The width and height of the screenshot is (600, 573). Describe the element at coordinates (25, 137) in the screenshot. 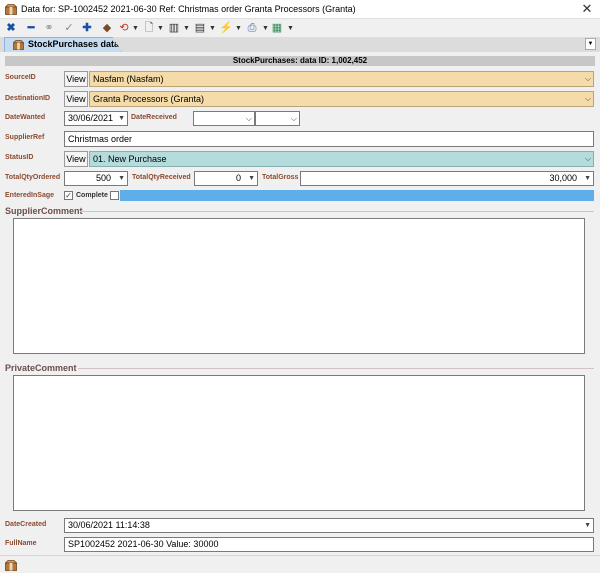

I see `supplier-ref-label: SupplierRef` at that location.